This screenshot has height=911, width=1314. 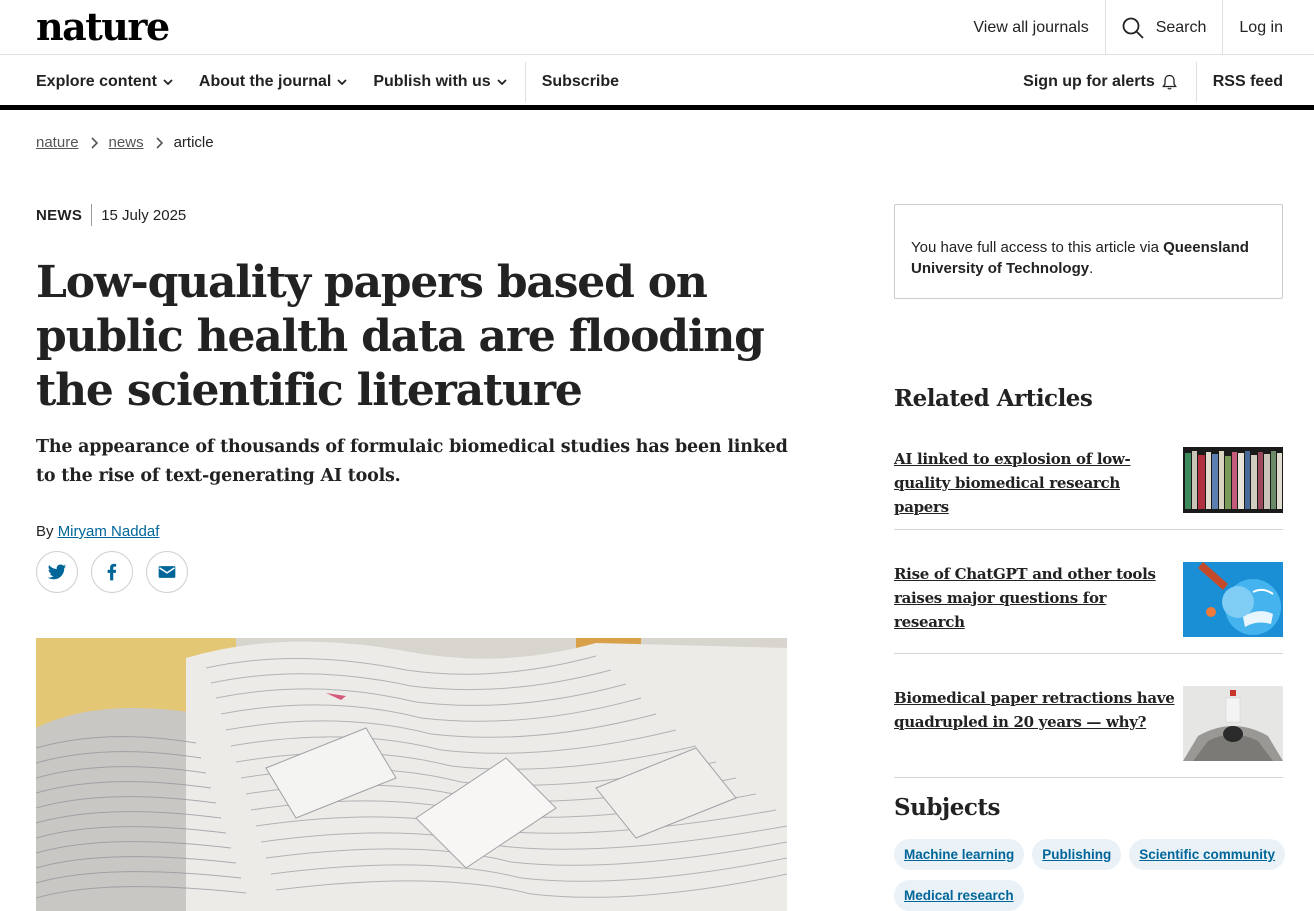 I want to click on share-email-button, so click(x=167, y=572).